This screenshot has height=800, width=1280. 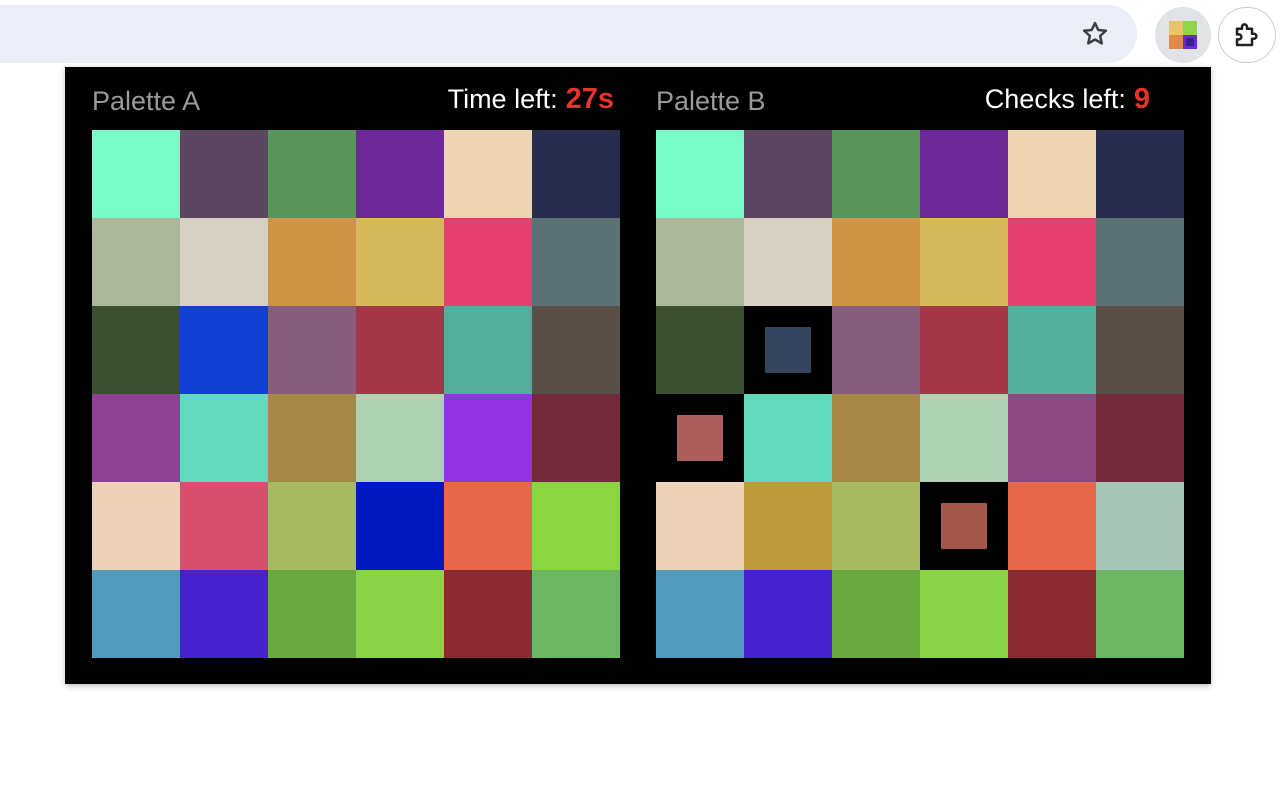 I want to click on puzzle-piece-icon, so click(x=1246, y=35).